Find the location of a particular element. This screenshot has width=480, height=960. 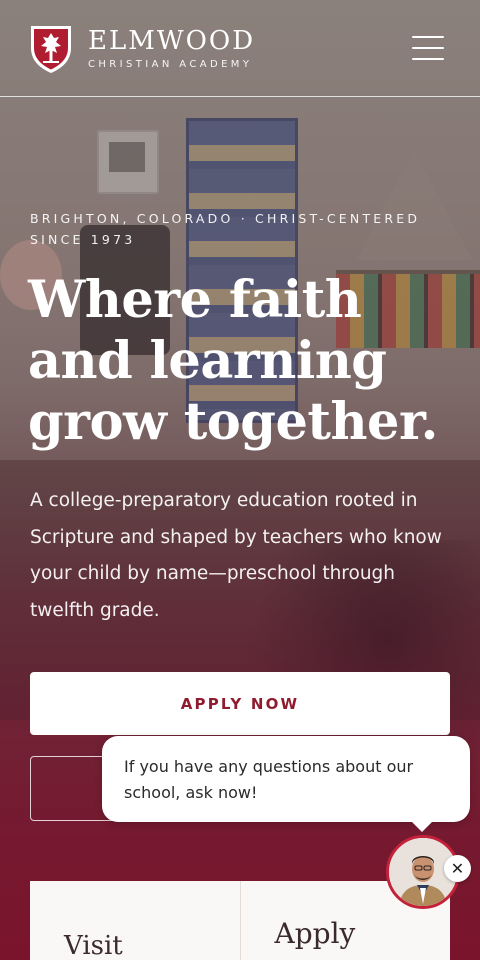

hamburger-menu-icon is located at coordinates (428, 48).